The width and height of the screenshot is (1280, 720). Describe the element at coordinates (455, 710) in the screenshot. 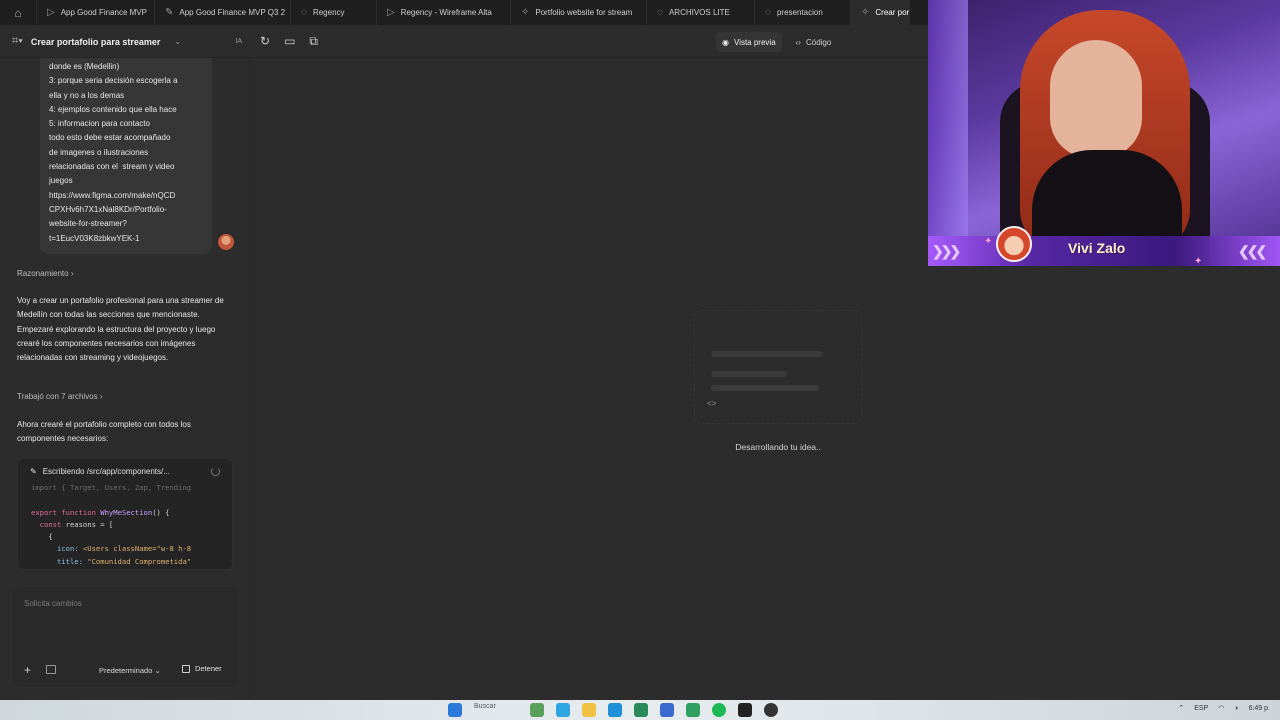

I see `windows-start-icon` at that location.